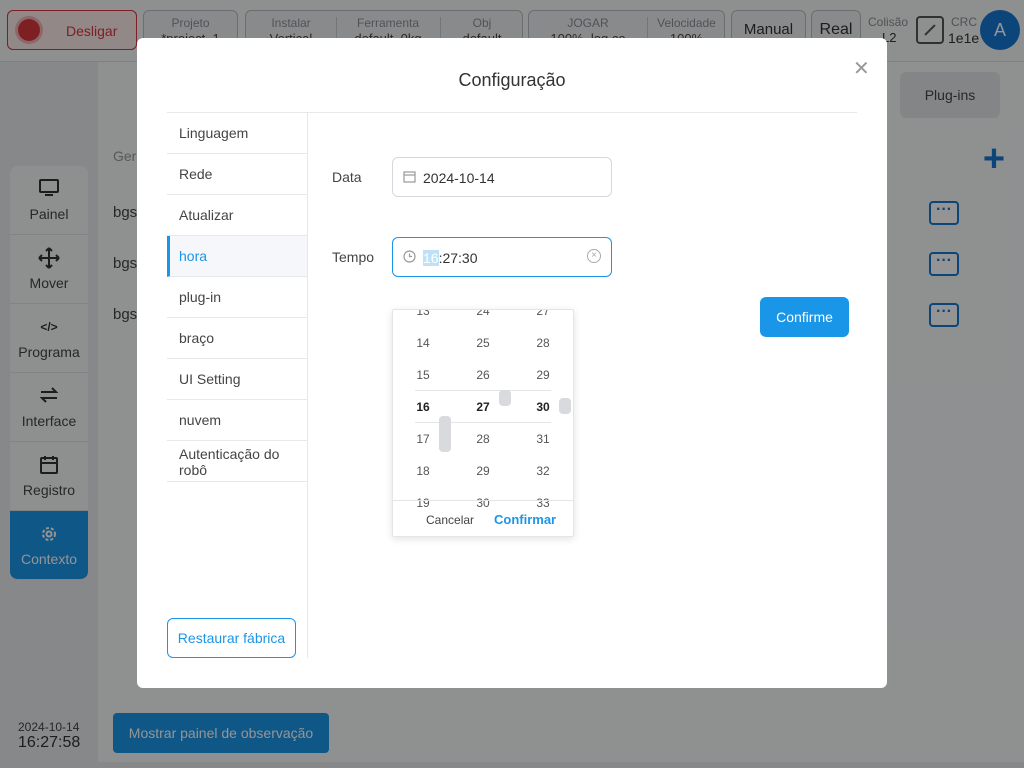 Image resolution: width=1024 pixels, height=768 pixels. I want to click on minute-option: 29, so click(483, 471).